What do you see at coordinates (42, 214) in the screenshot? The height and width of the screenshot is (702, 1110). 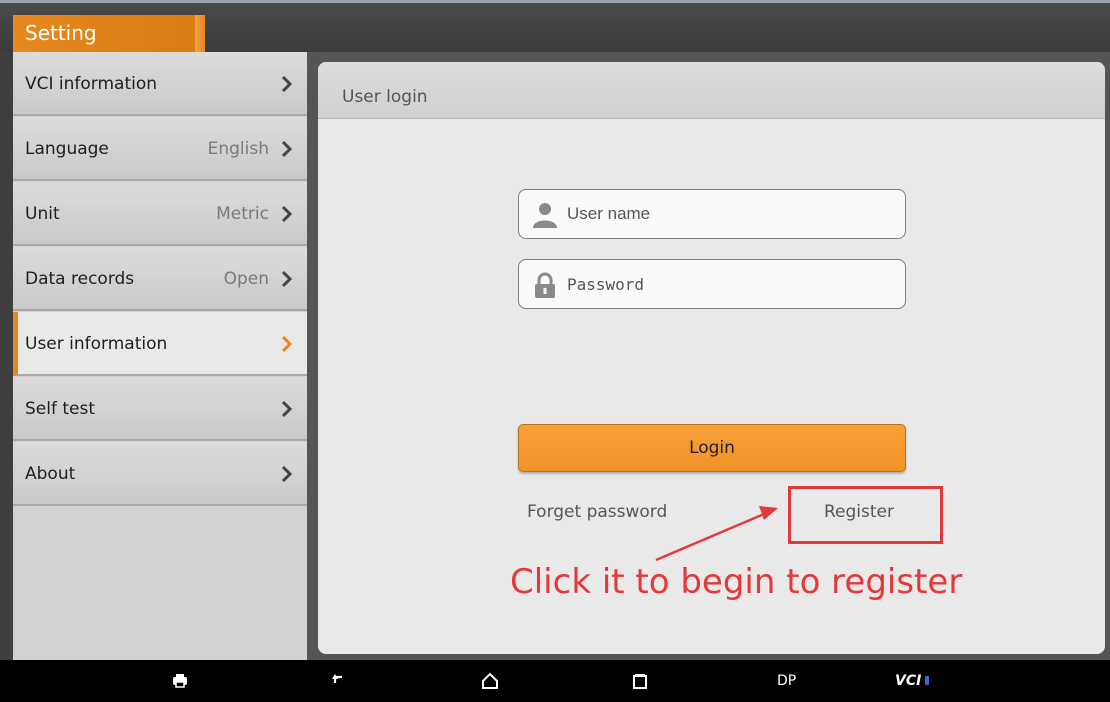 I see `sidebar-item-label: Unit` at bounding box center [42, 214].